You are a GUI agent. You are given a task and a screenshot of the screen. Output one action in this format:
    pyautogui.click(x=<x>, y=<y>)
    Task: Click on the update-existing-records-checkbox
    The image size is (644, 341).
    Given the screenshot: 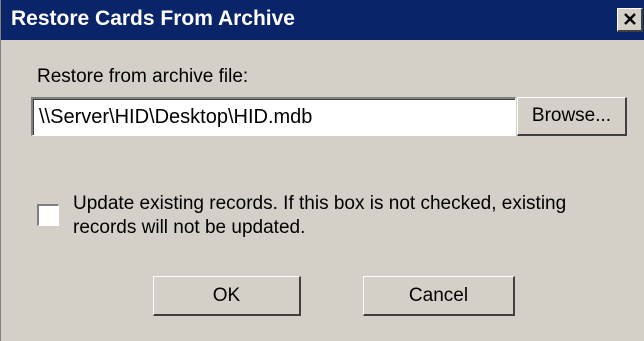 What is the action you would take?
    pyautogui.click(x=48, y=215)
    